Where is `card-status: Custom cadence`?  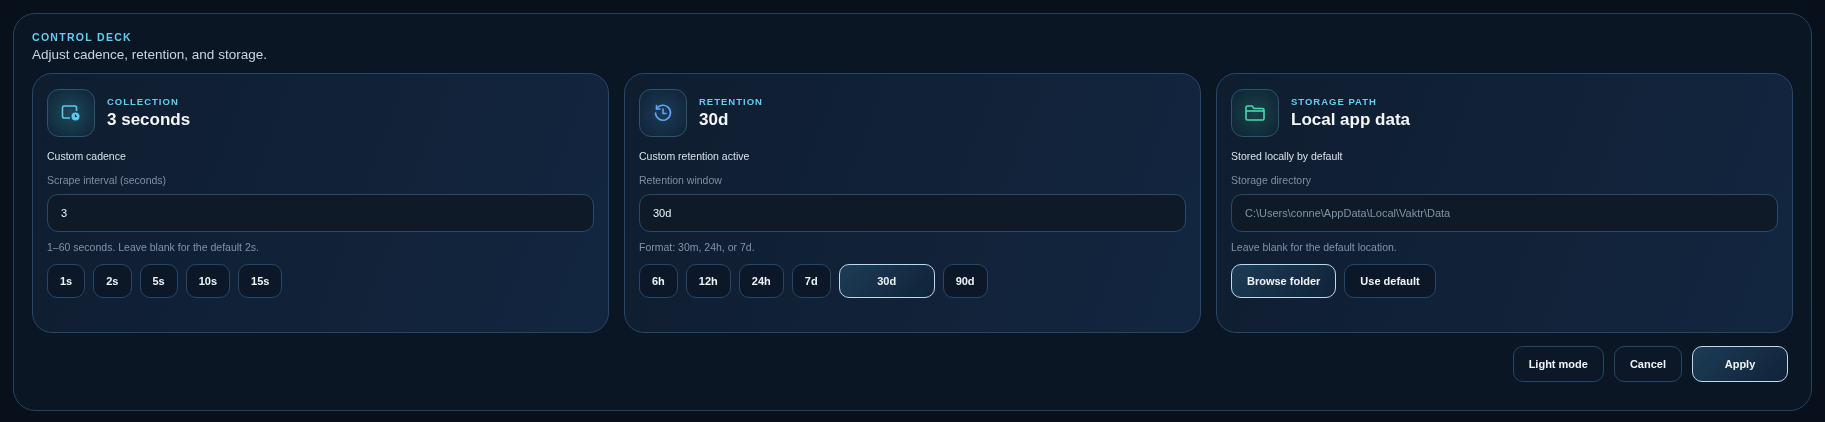 card-status: Custom cadence is located at coordinates (87, 156).